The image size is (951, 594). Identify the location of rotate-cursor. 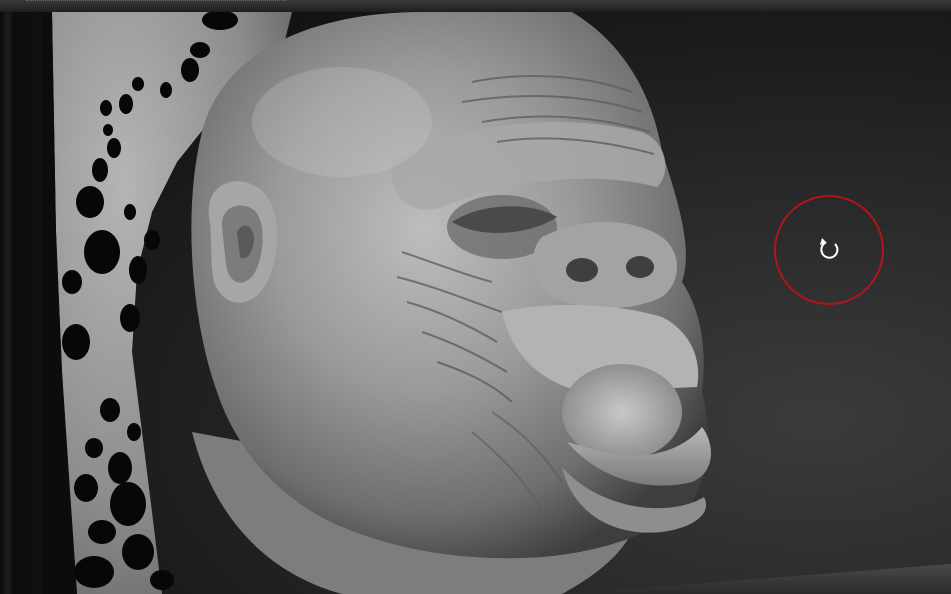
(829, 250).